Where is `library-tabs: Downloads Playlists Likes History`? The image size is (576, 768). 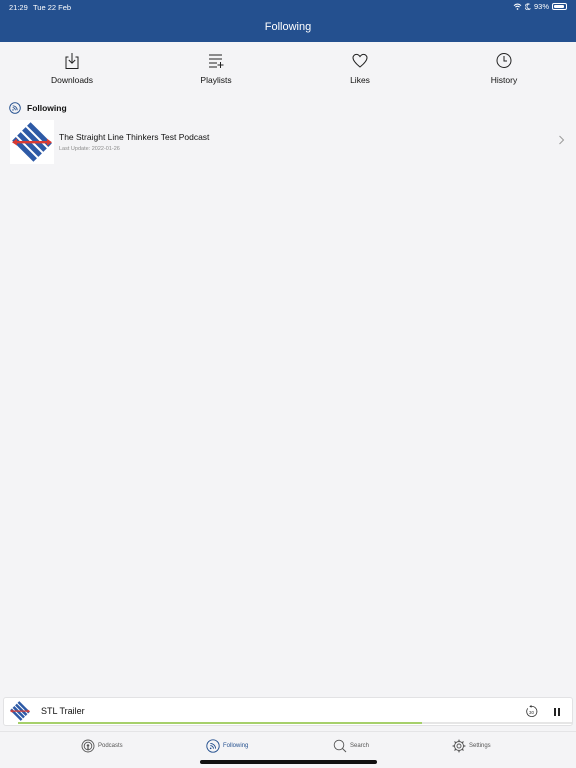 library-tabs: Downloads Playlists Likes History is located at coordinates (288, 68).